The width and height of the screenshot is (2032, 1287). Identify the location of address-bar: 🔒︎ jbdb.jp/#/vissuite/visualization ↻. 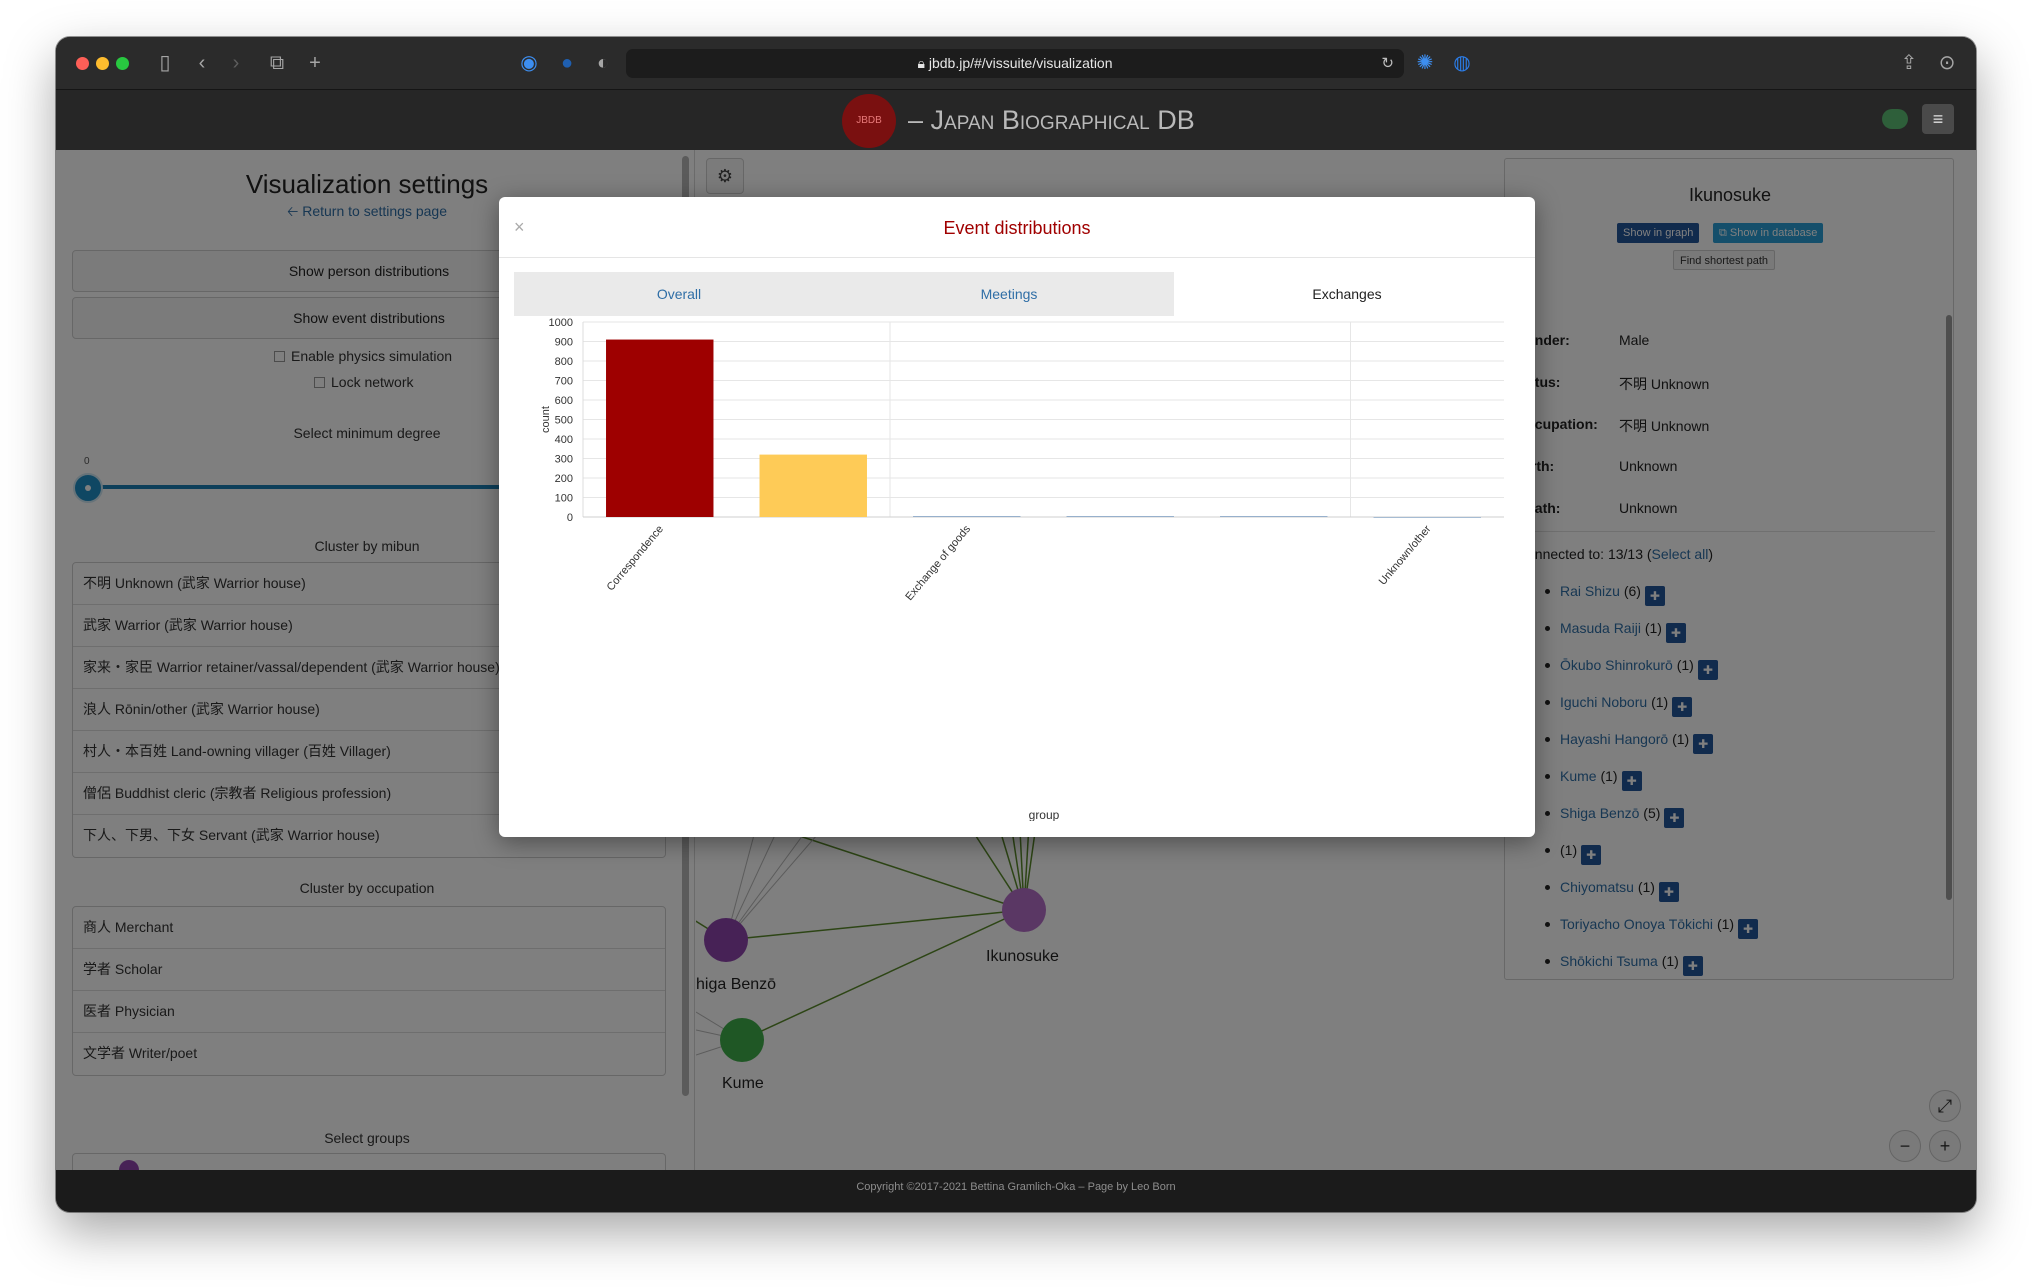
(1015, 63).